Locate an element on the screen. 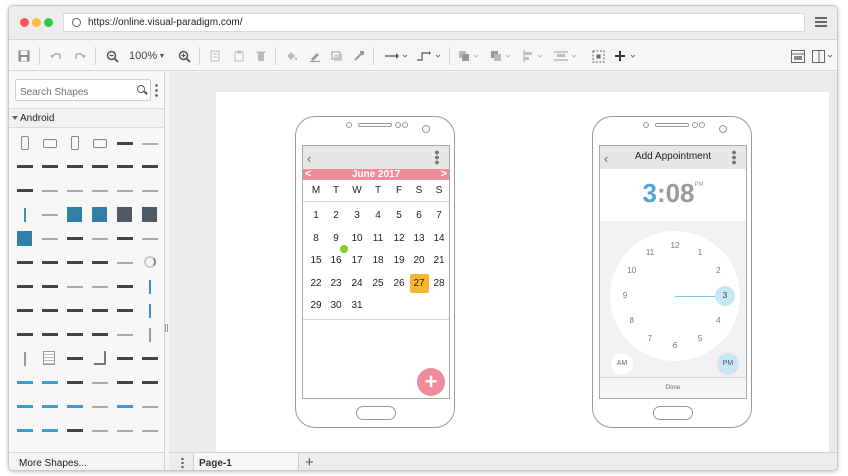 This screenshot has width=848, height=476. redo-button is located at coordinates (80, 56).